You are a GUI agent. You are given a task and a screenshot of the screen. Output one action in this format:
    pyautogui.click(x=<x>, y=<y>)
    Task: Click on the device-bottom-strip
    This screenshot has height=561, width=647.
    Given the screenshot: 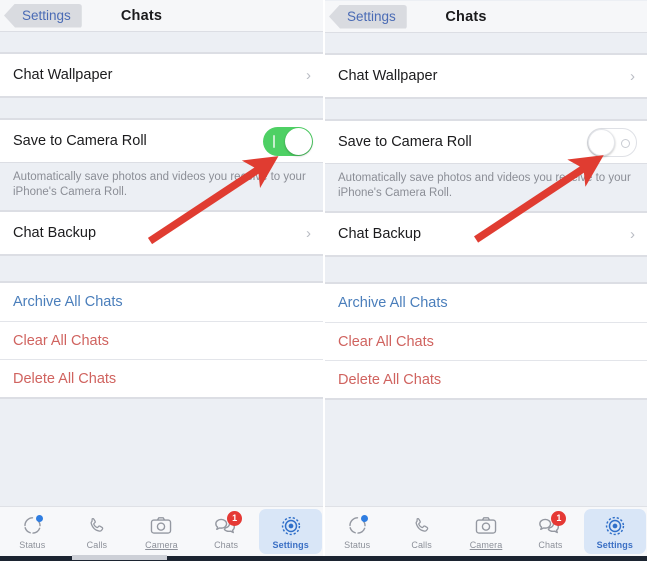 What is the action you would take?
    pyautogui.click(x=323, y=558)
    